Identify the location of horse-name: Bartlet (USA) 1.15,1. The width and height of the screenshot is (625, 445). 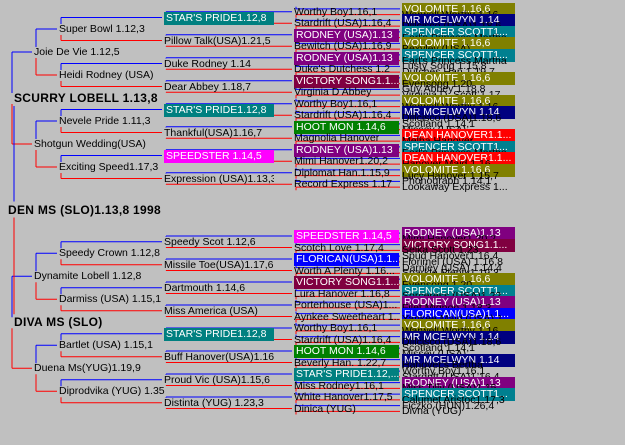
(106, 345).